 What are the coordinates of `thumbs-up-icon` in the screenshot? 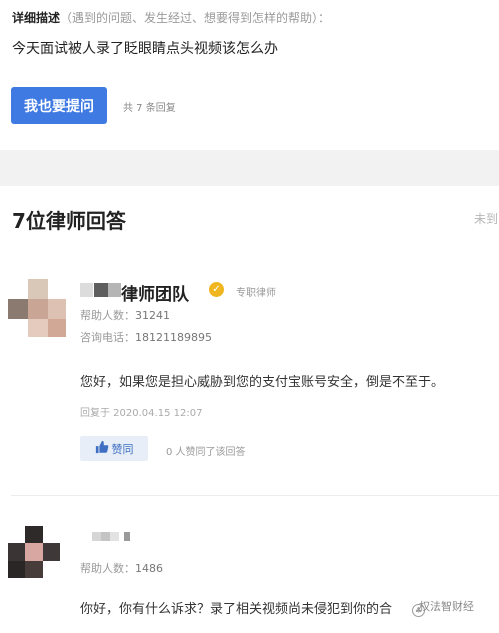 It's located at (102, 448).